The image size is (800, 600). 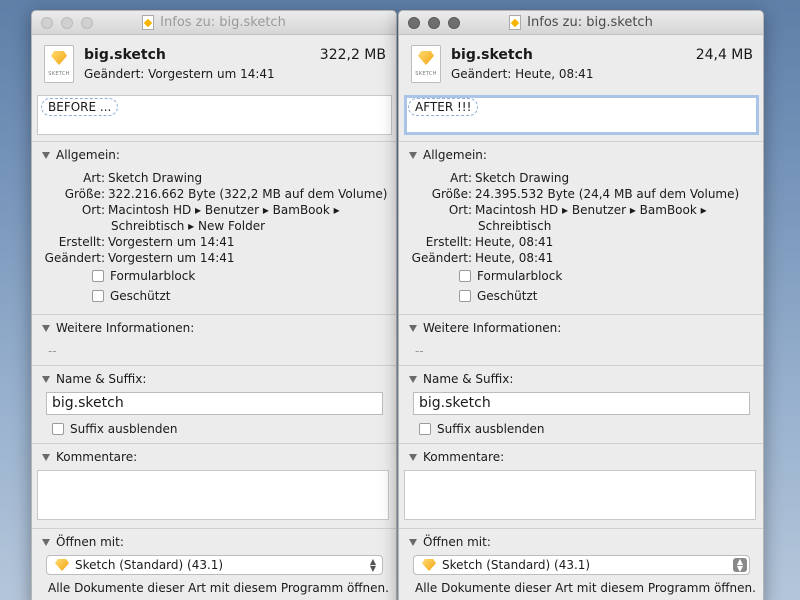 I want to click on section-more-info: Weitere Informationen: --, so click(x=581, y=339).